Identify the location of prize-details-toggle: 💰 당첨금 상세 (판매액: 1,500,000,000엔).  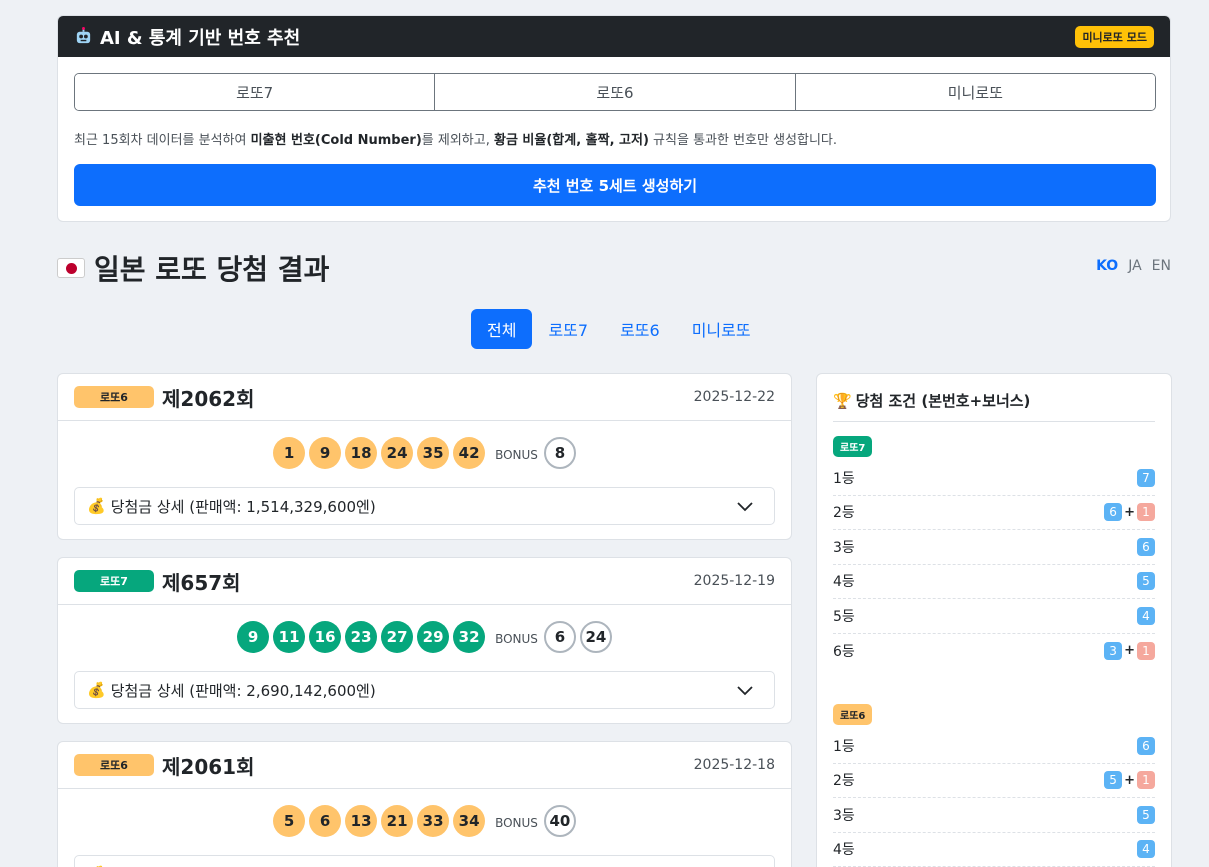
(424, 861).